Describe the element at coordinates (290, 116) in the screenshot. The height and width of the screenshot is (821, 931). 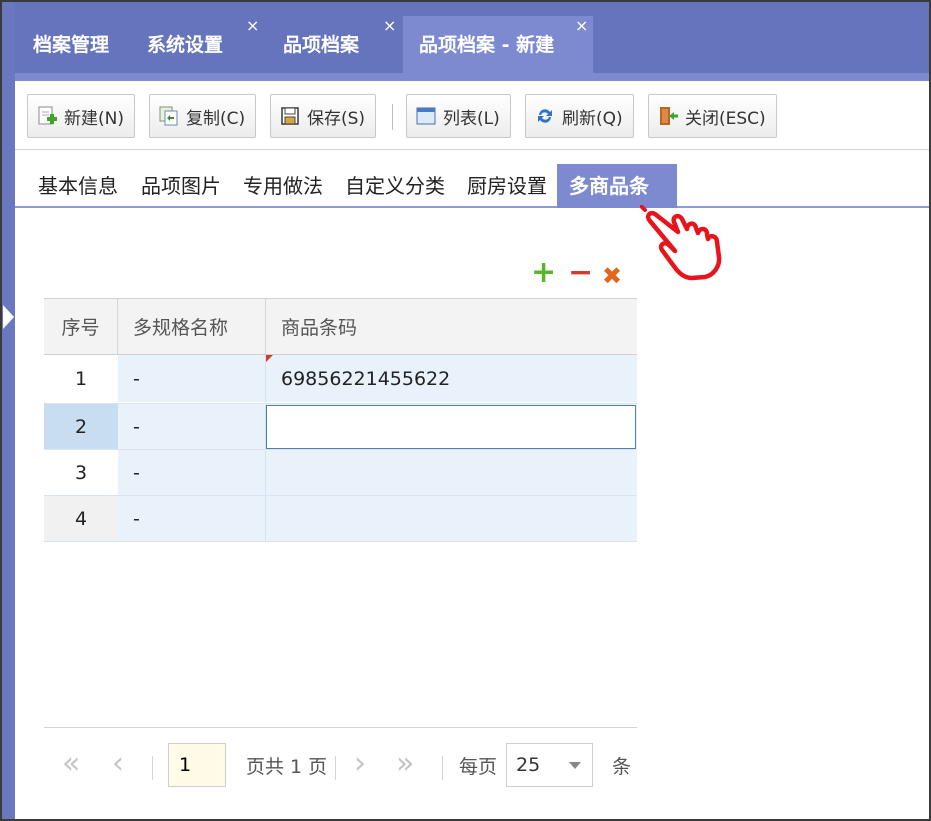
I see `save-floppy-icon` at that location.